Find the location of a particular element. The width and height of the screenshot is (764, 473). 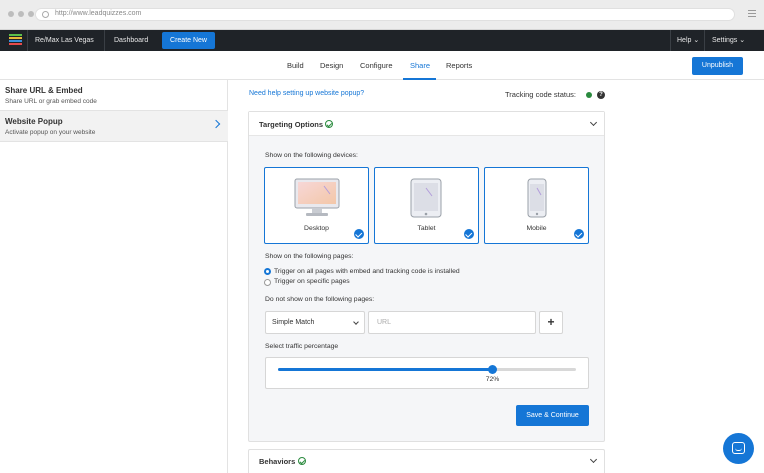

app-logo-icon is located at coordinates (15, 40).